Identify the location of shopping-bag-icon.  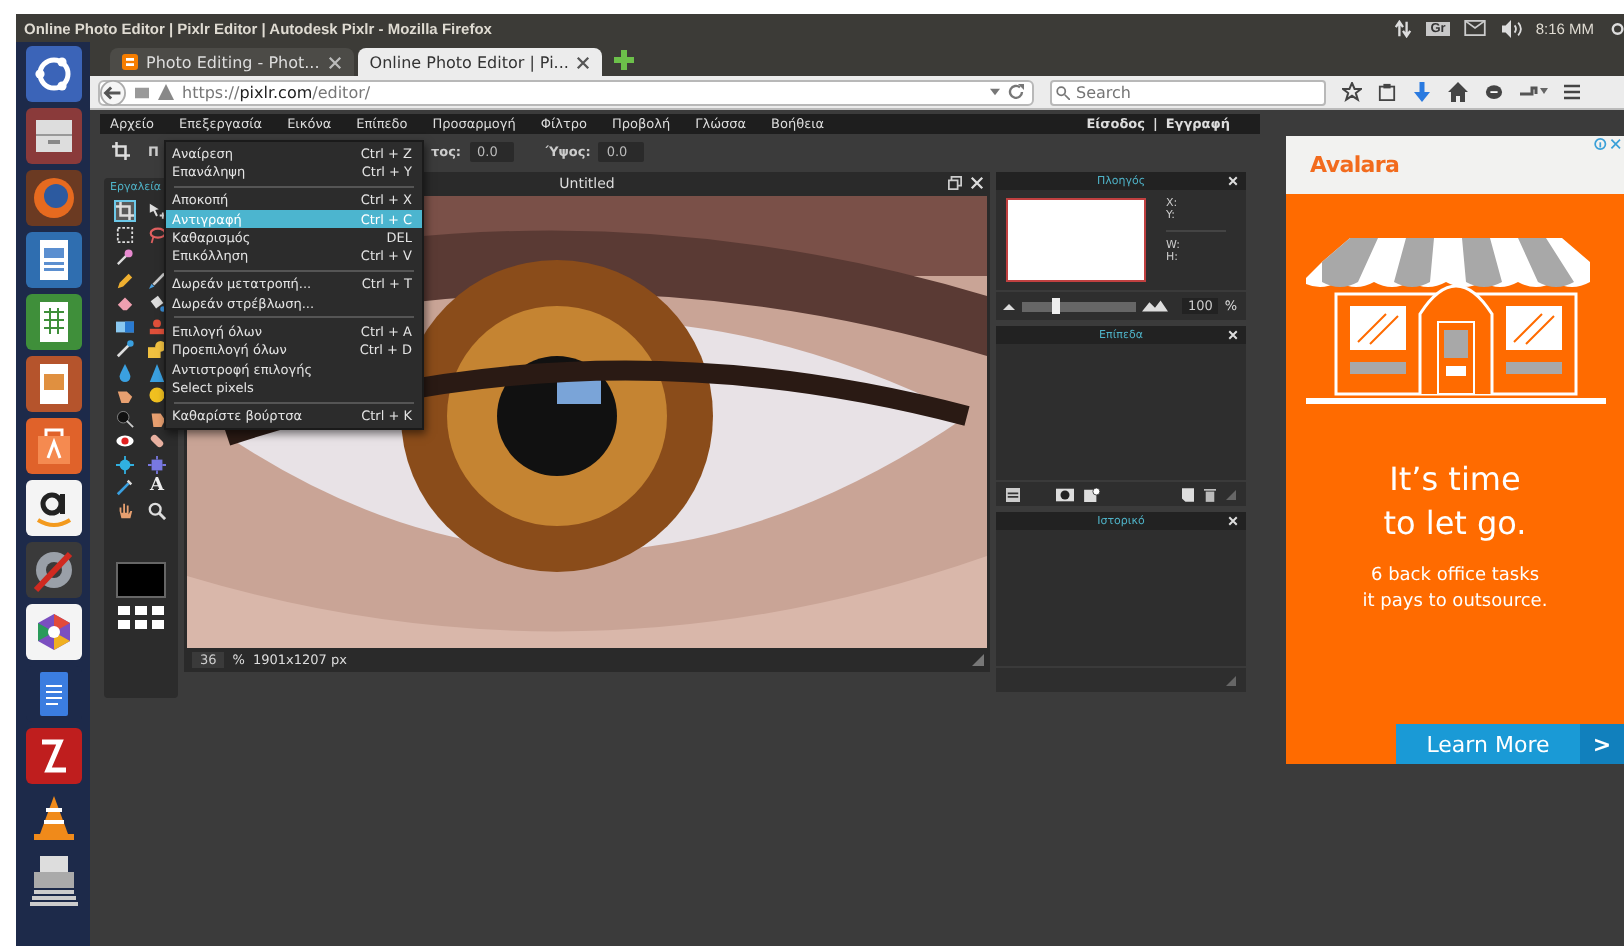
(53, 446).